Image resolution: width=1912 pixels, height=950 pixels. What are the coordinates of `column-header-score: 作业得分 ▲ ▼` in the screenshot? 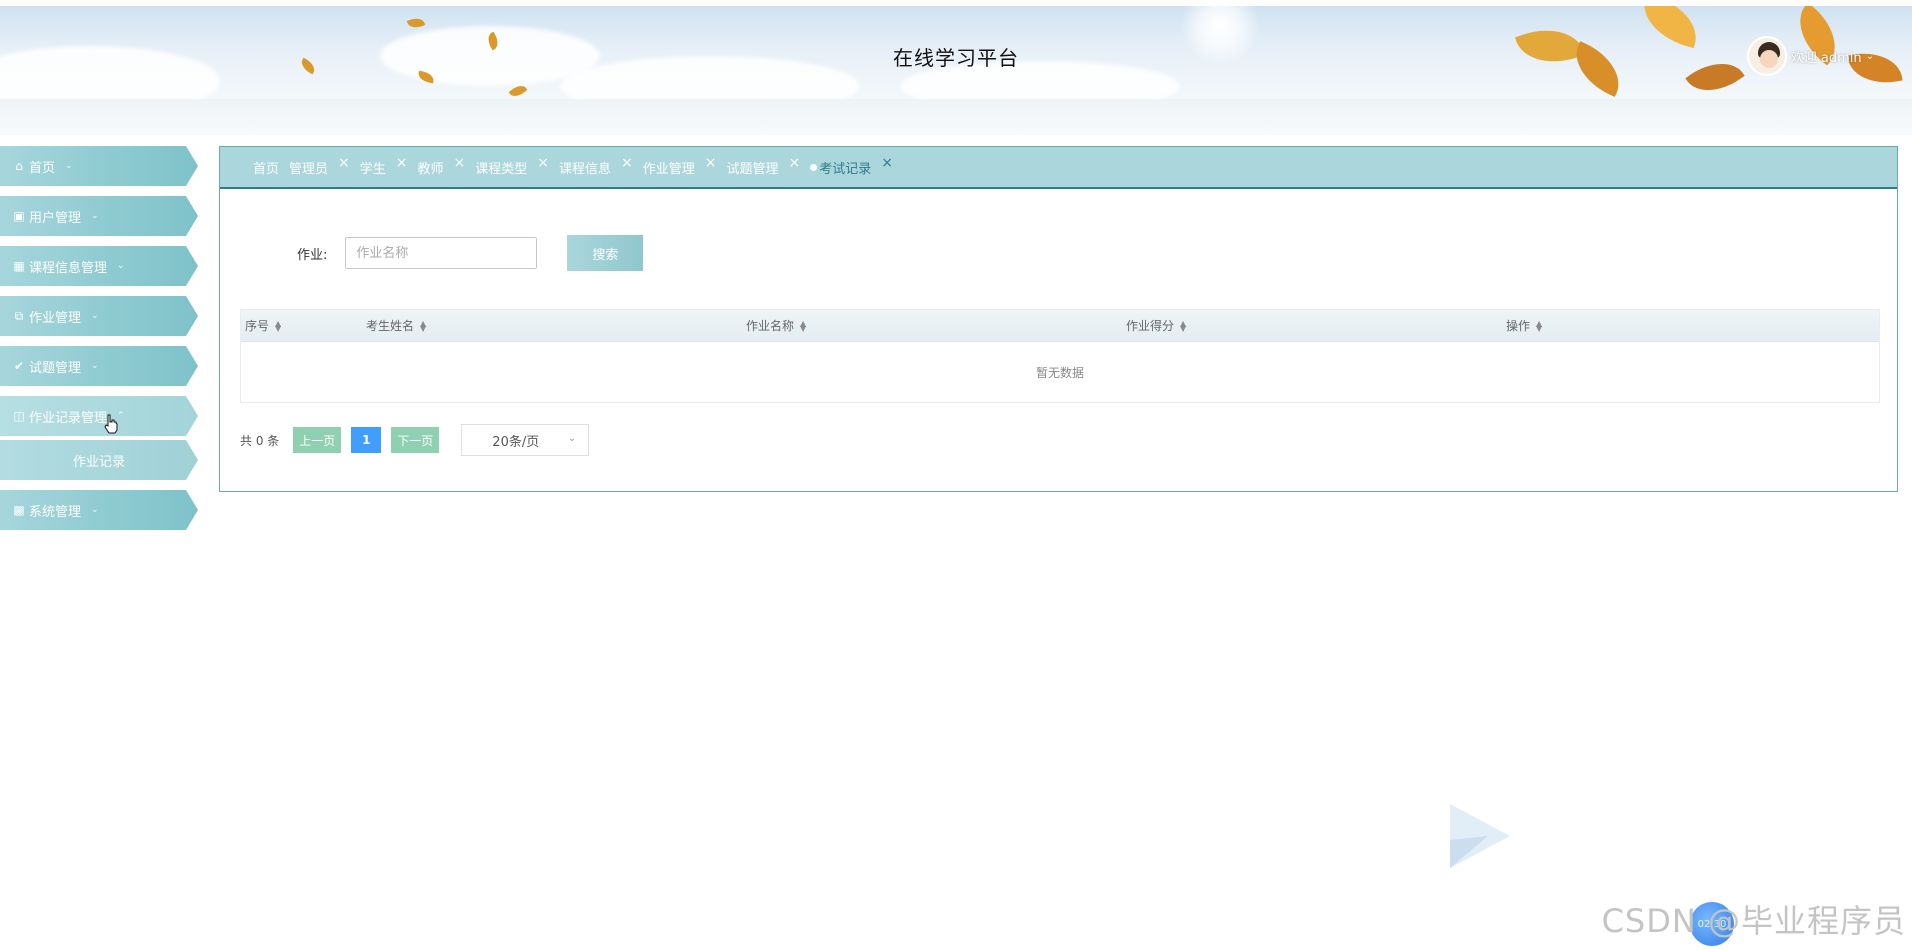 It's located at (1312, 325).